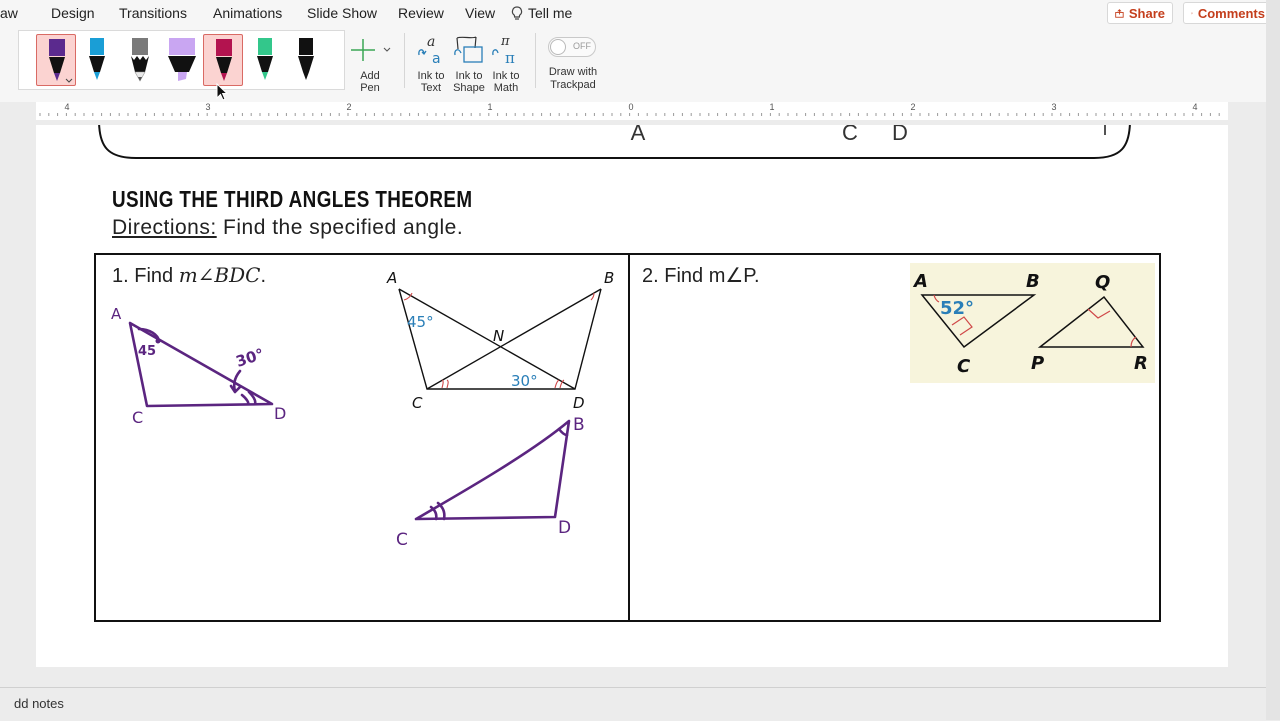 The image size is (1280, 721). I want to click on hand2-label-c: C, so click(402, 540).